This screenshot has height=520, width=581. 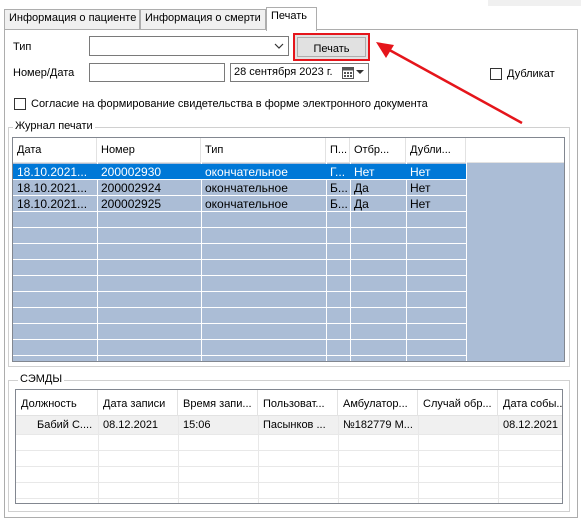 I want to click on date-dropdown-icon, so click(x=360, y=72).